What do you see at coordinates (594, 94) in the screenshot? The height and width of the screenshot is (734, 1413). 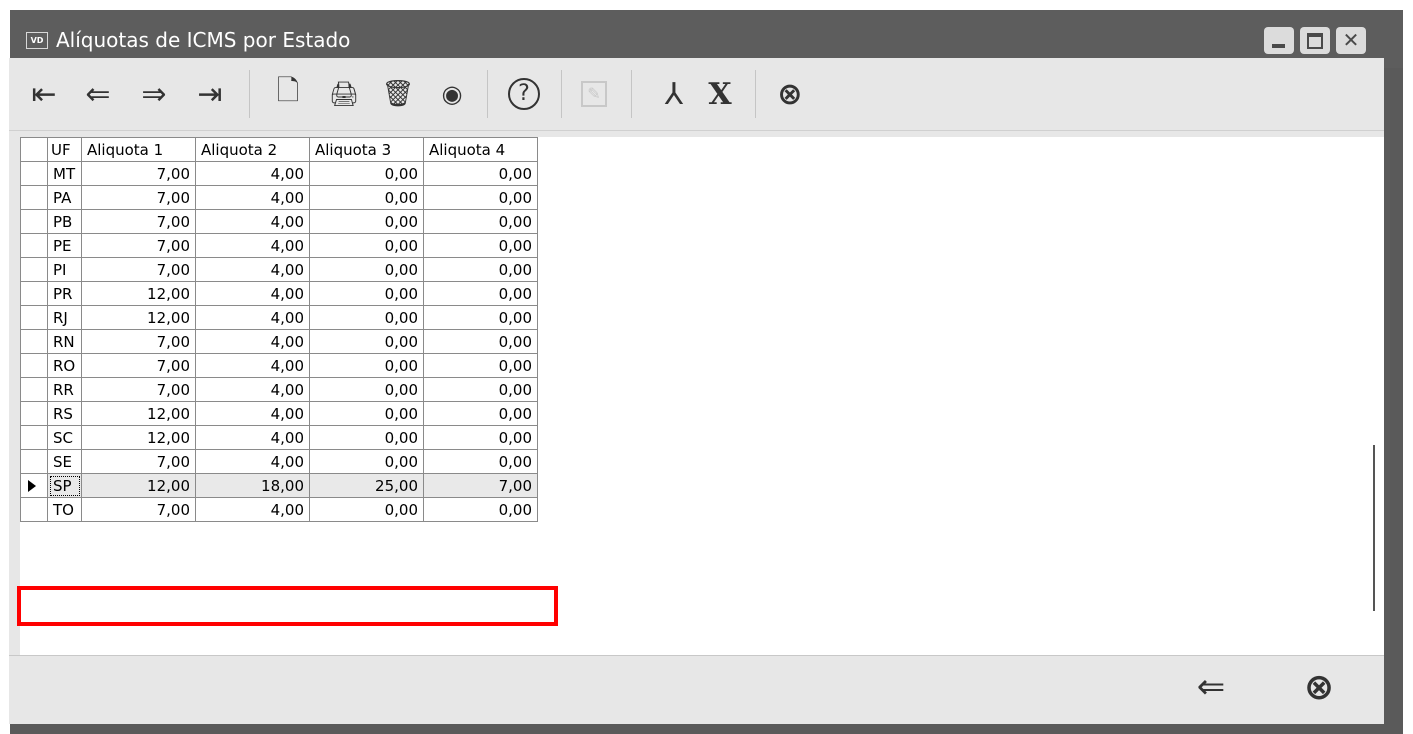 I see `edit-button: ✎` at bounding box center [594, 94].